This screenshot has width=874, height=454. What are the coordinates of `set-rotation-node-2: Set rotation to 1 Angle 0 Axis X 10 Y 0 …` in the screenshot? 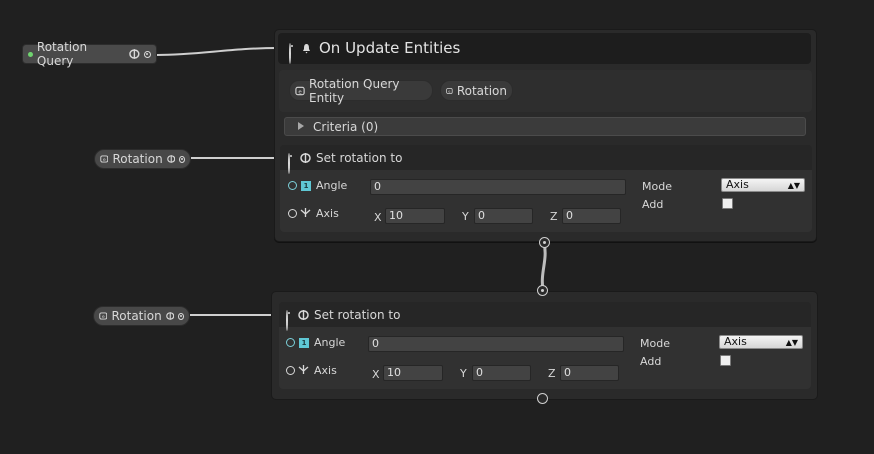 It's located at (545, 345).